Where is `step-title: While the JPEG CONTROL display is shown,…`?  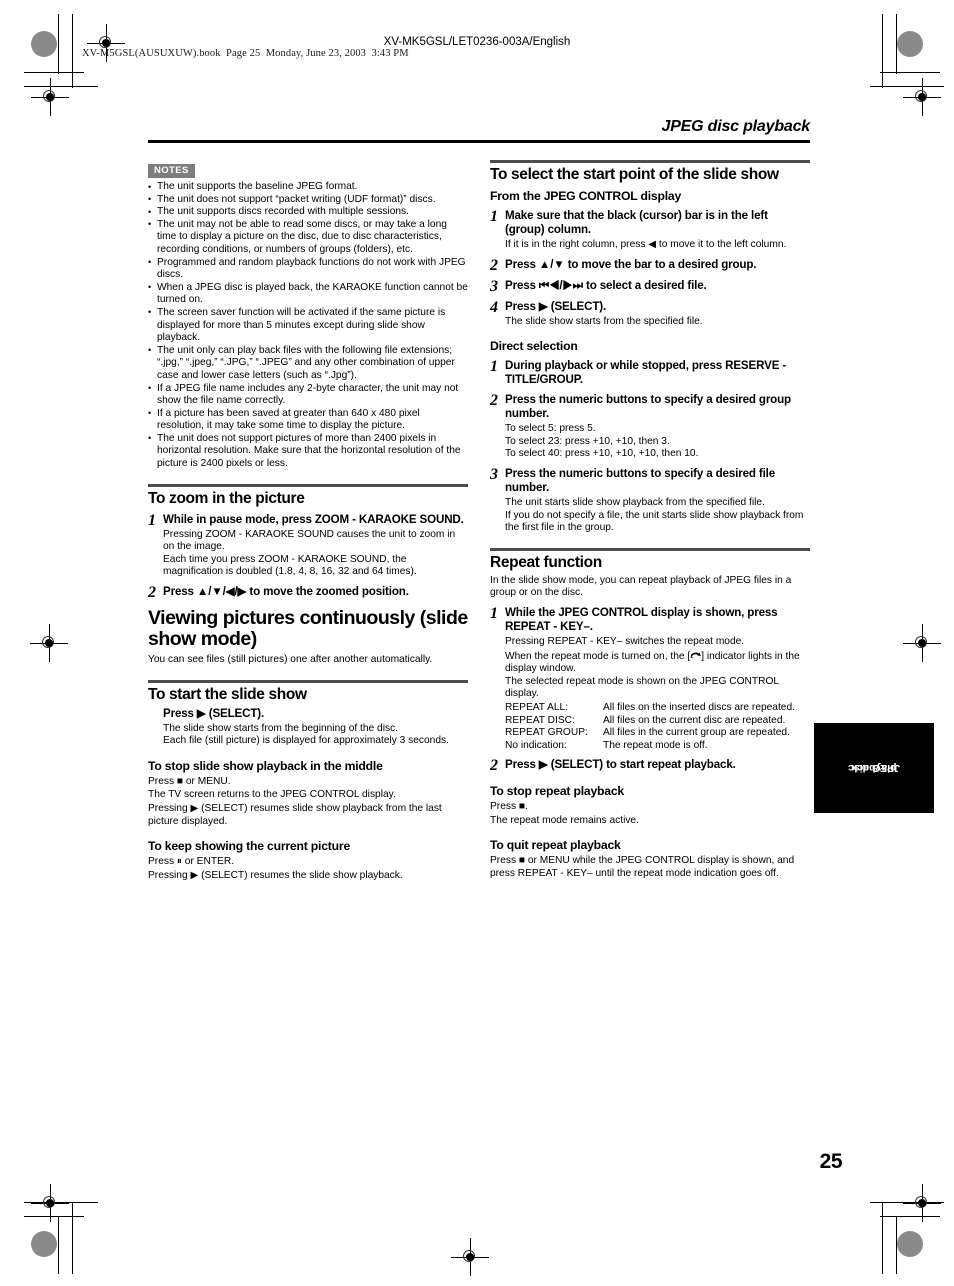 step-title: While the JPEG CONTROL display is shown,… is located at coordinates (641, 619).